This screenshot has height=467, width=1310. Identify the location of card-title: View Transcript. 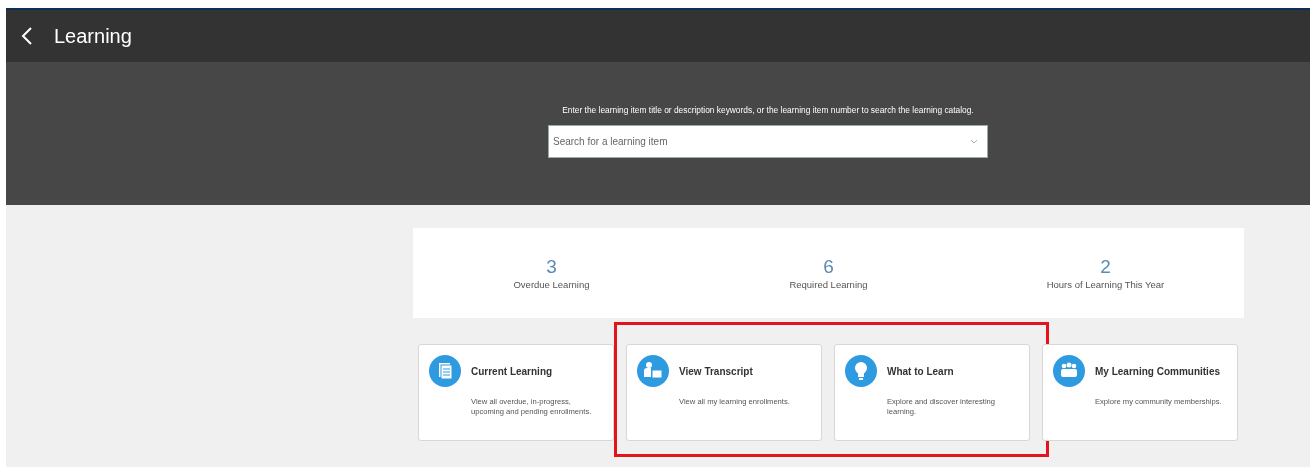
(716, 371).